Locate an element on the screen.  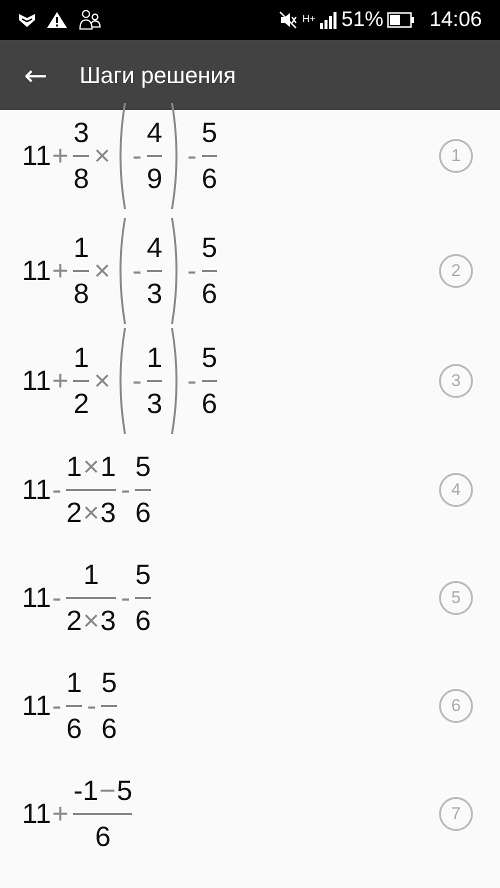
step-number: 6 is located at coordinates (456, 706).